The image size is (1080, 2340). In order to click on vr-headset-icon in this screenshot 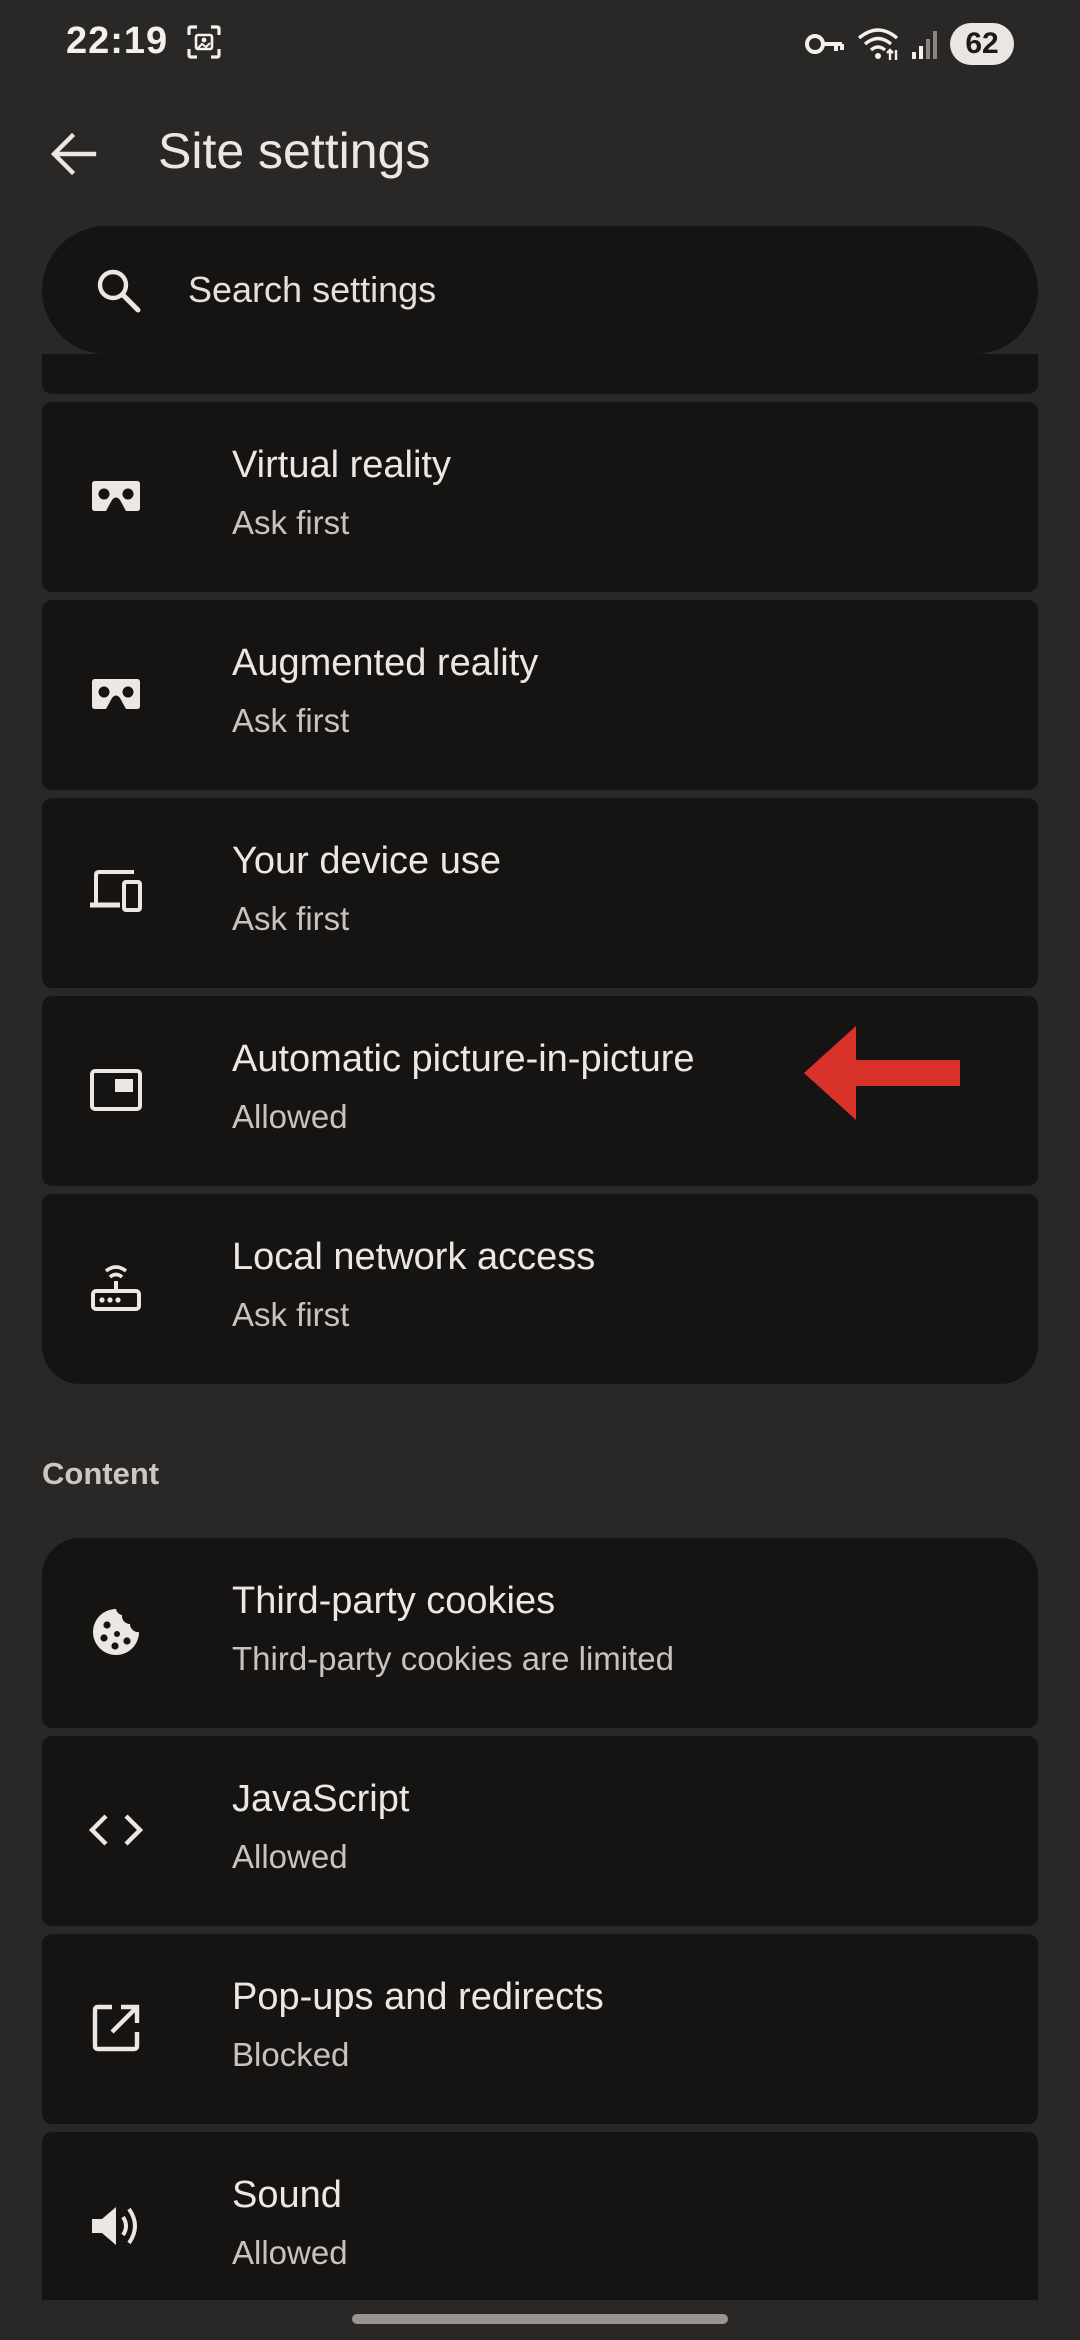, I will do `click(116, 496)`.